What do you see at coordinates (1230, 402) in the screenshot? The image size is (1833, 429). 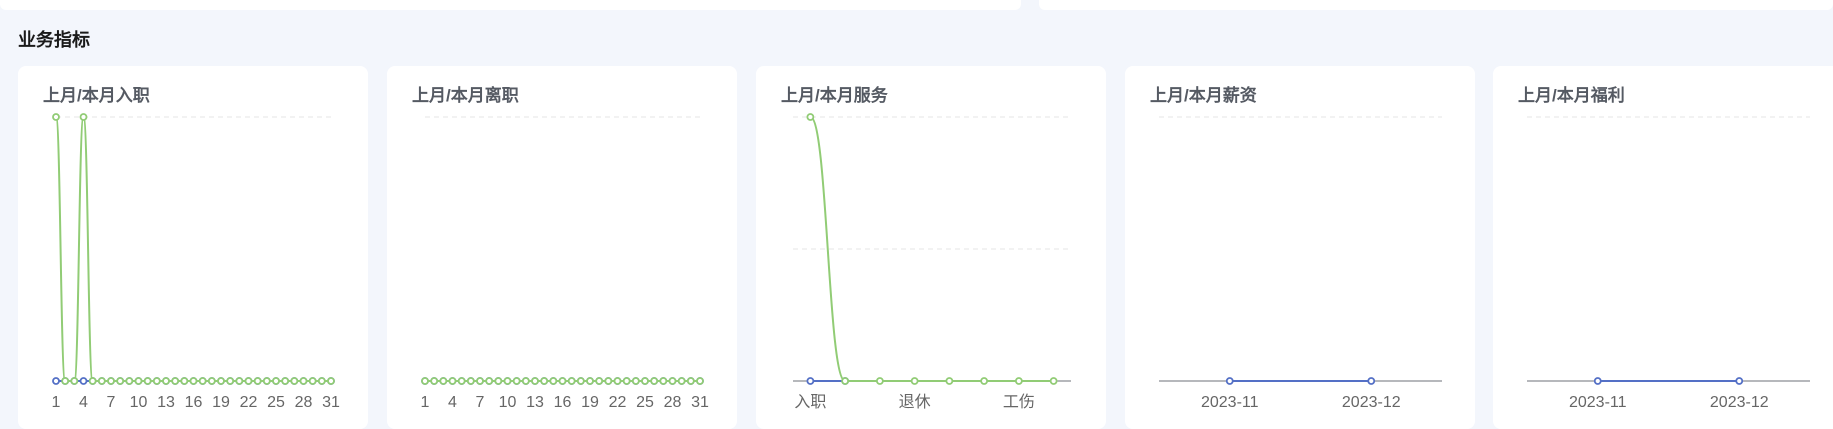 I see `x-tick-label: 2023-11` at bounding box center [1230, 402].